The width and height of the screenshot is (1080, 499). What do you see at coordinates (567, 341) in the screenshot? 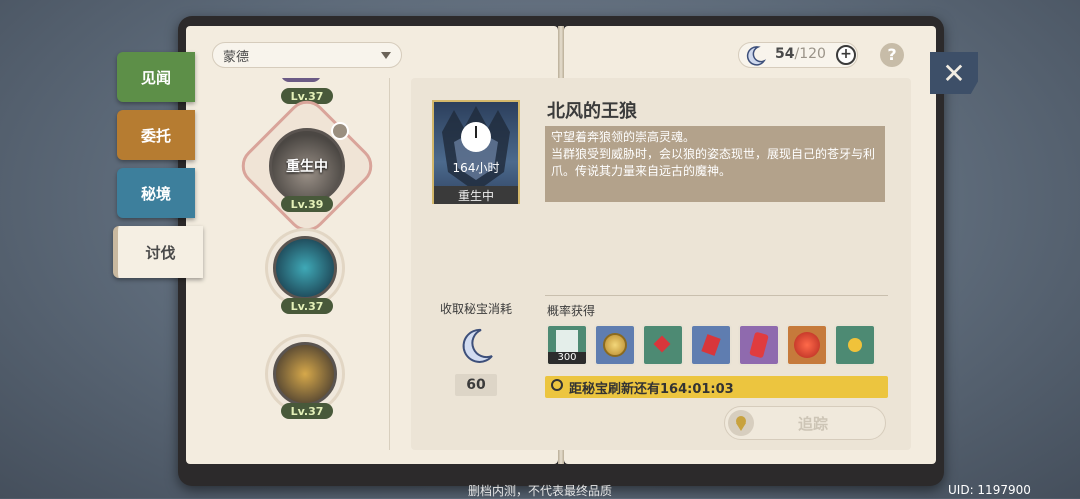
I see `adventure-exp-icon` at bounding box center [567, 341].